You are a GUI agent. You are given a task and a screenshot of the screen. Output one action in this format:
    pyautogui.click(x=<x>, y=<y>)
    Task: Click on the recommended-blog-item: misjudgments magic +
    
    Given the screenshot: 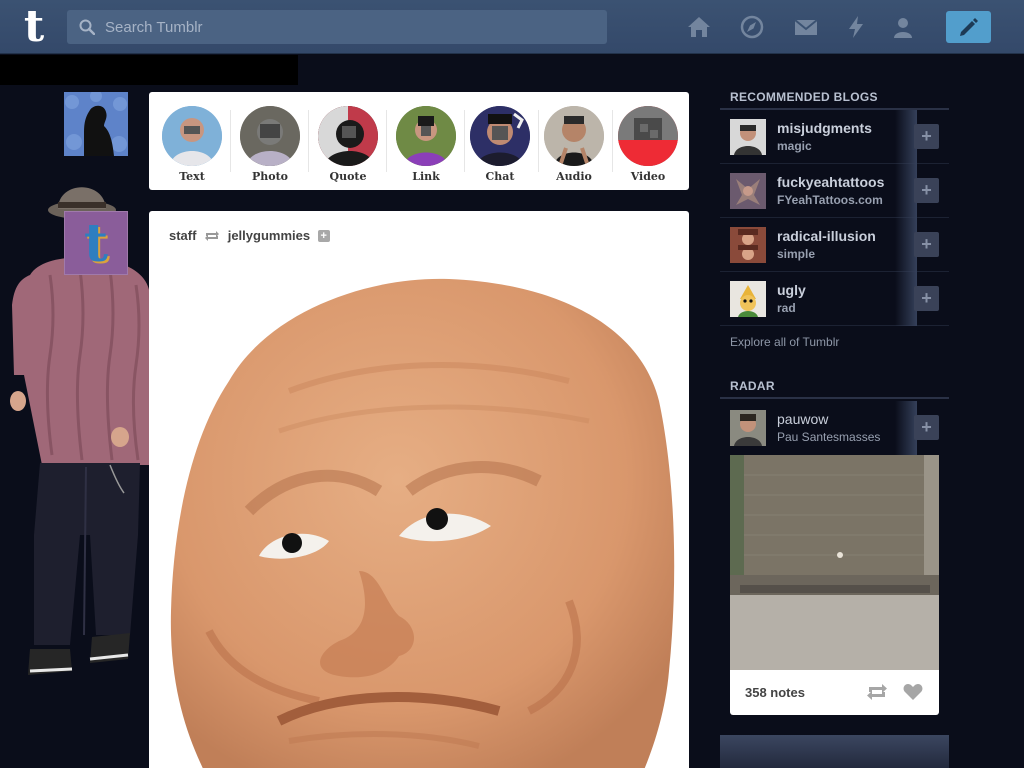 What is the action you would take?
    pyautogui.click(x=834, y=137)
    